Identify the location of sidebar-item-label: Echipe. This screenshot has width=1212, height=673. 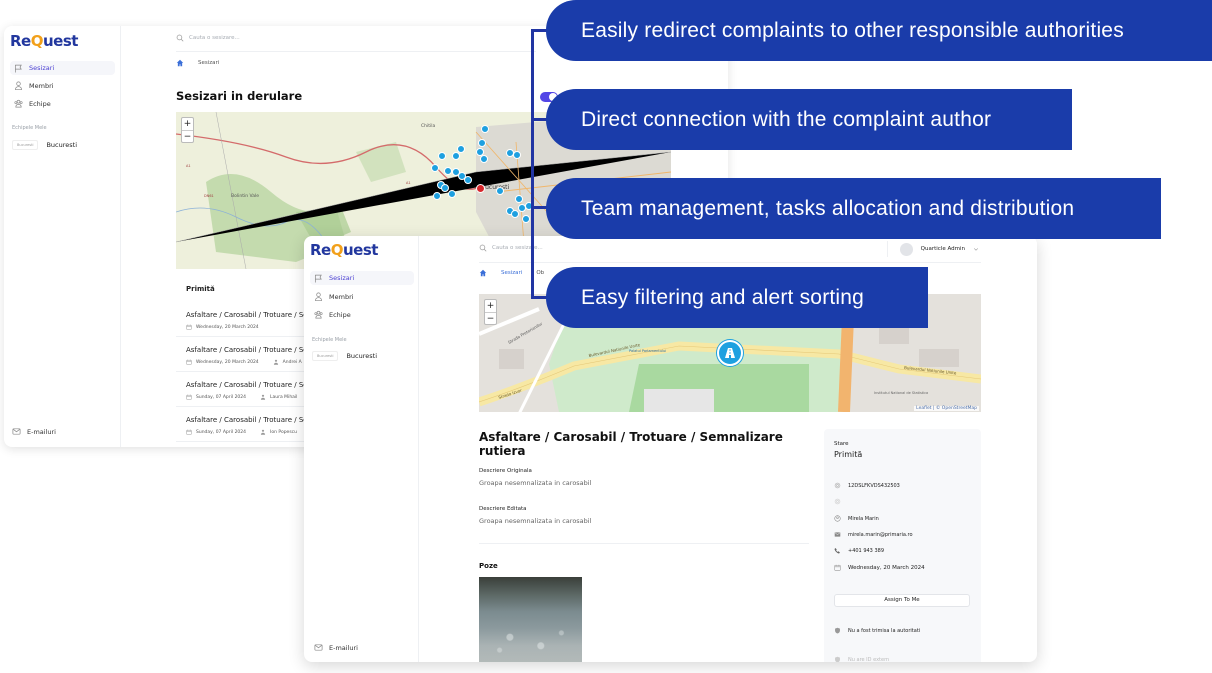
(40, 103).